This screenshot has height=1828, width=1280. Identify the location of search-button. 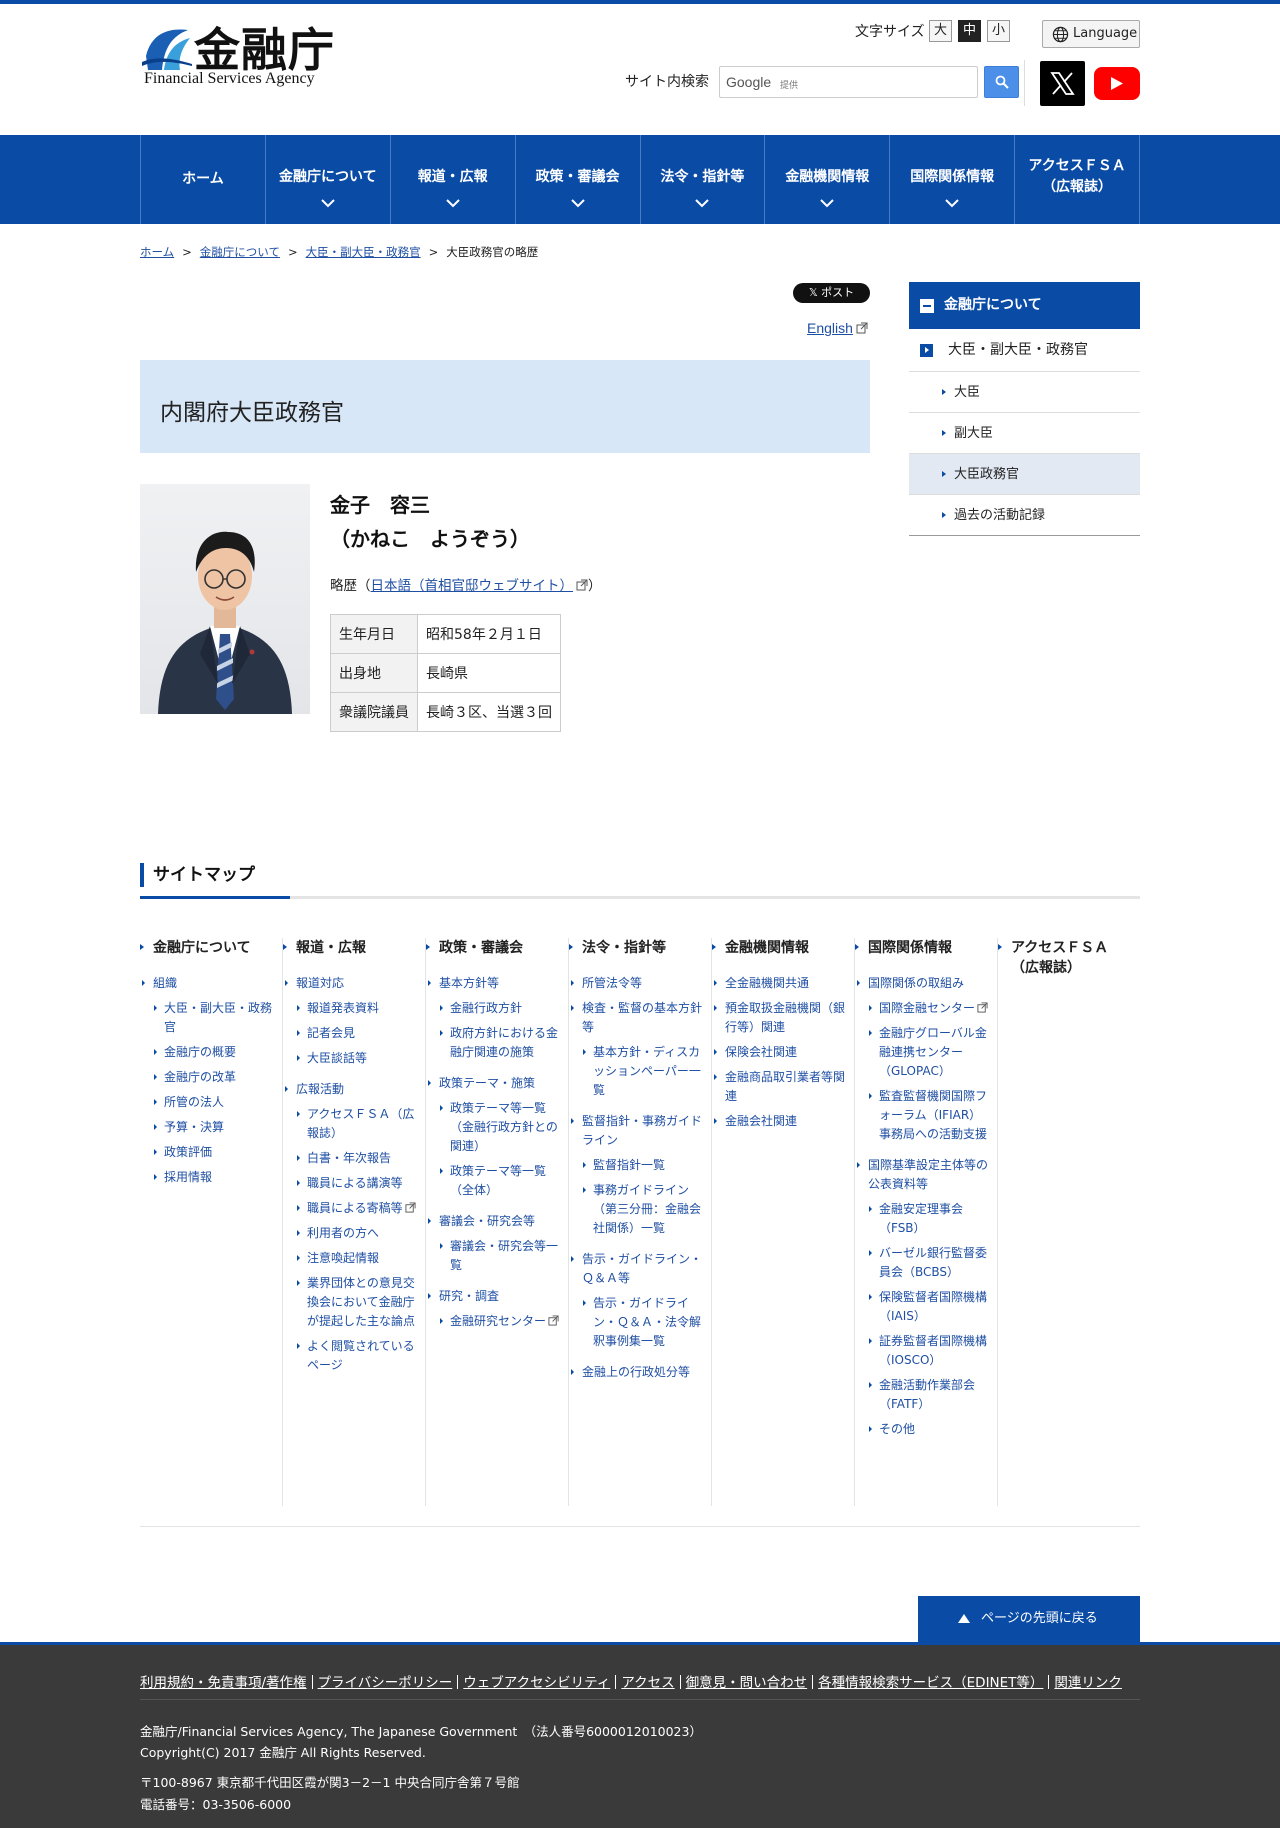
(1001, 82).